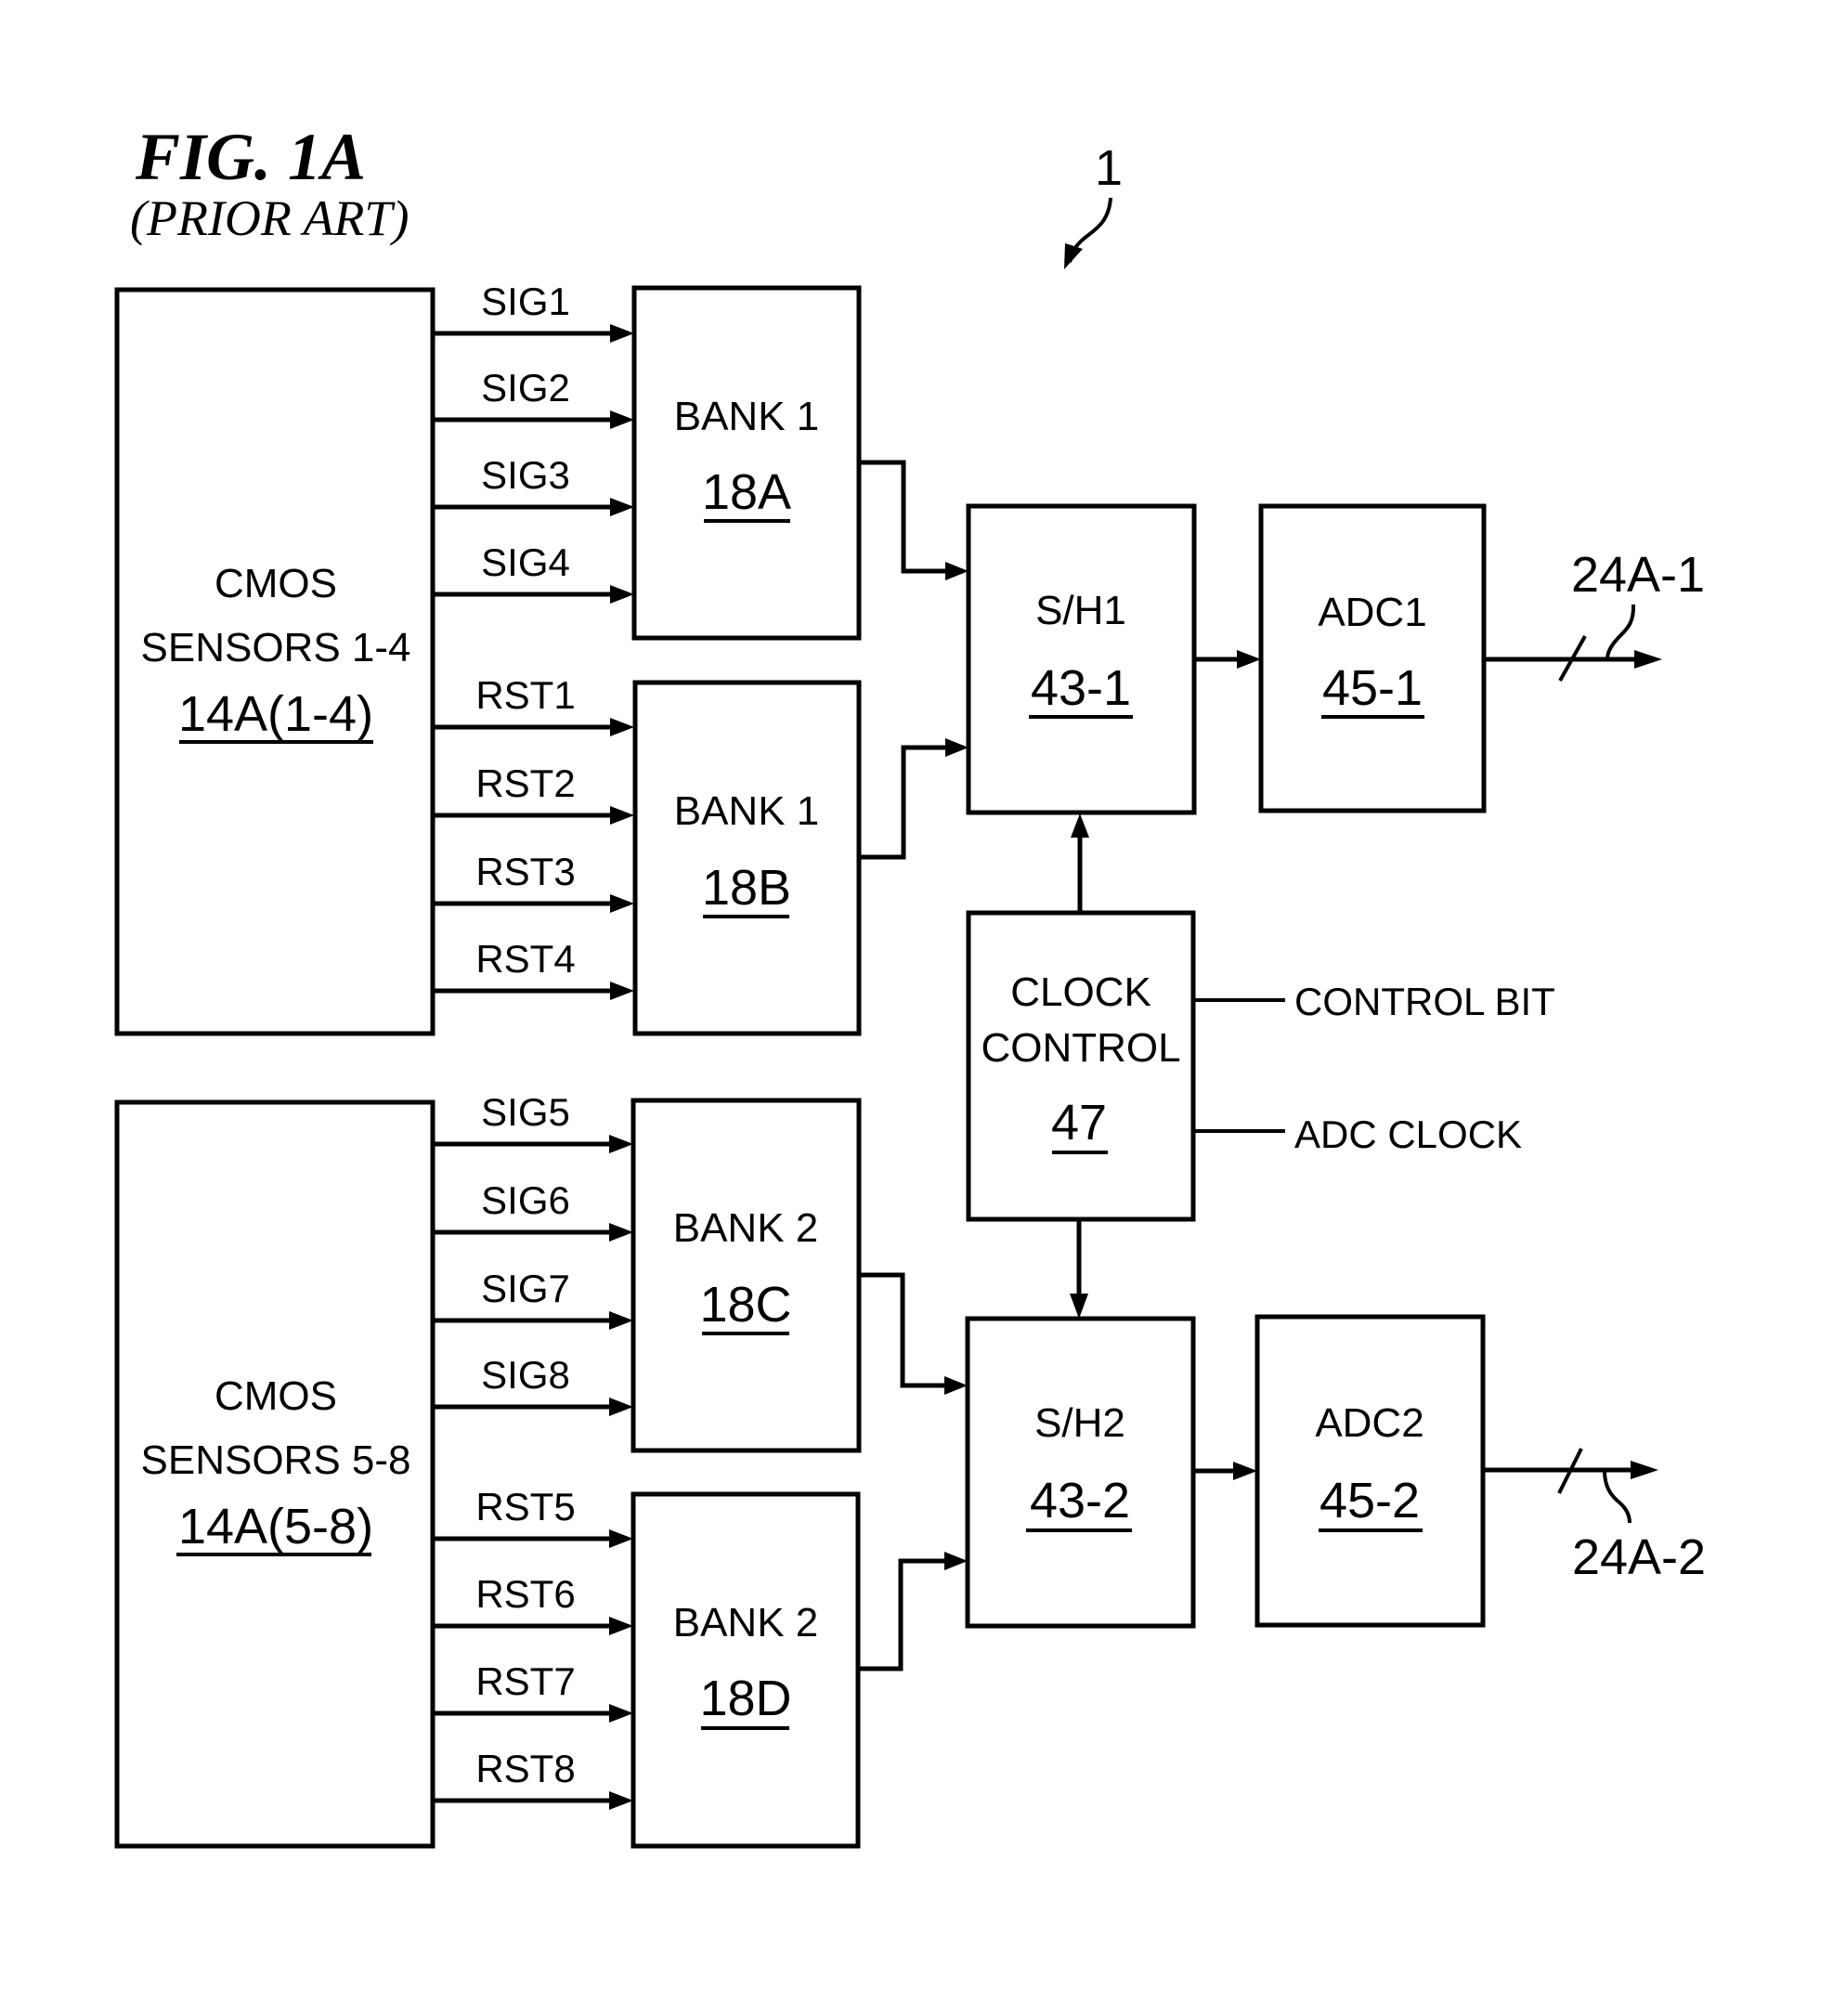 The height and width of the screenshot is (2016, 1846). What do you see at coordinates (1424, 1001) in the screenshot?
I see `control-bit-label: CONTROL BIT` at bounding box center [1424, 1001].